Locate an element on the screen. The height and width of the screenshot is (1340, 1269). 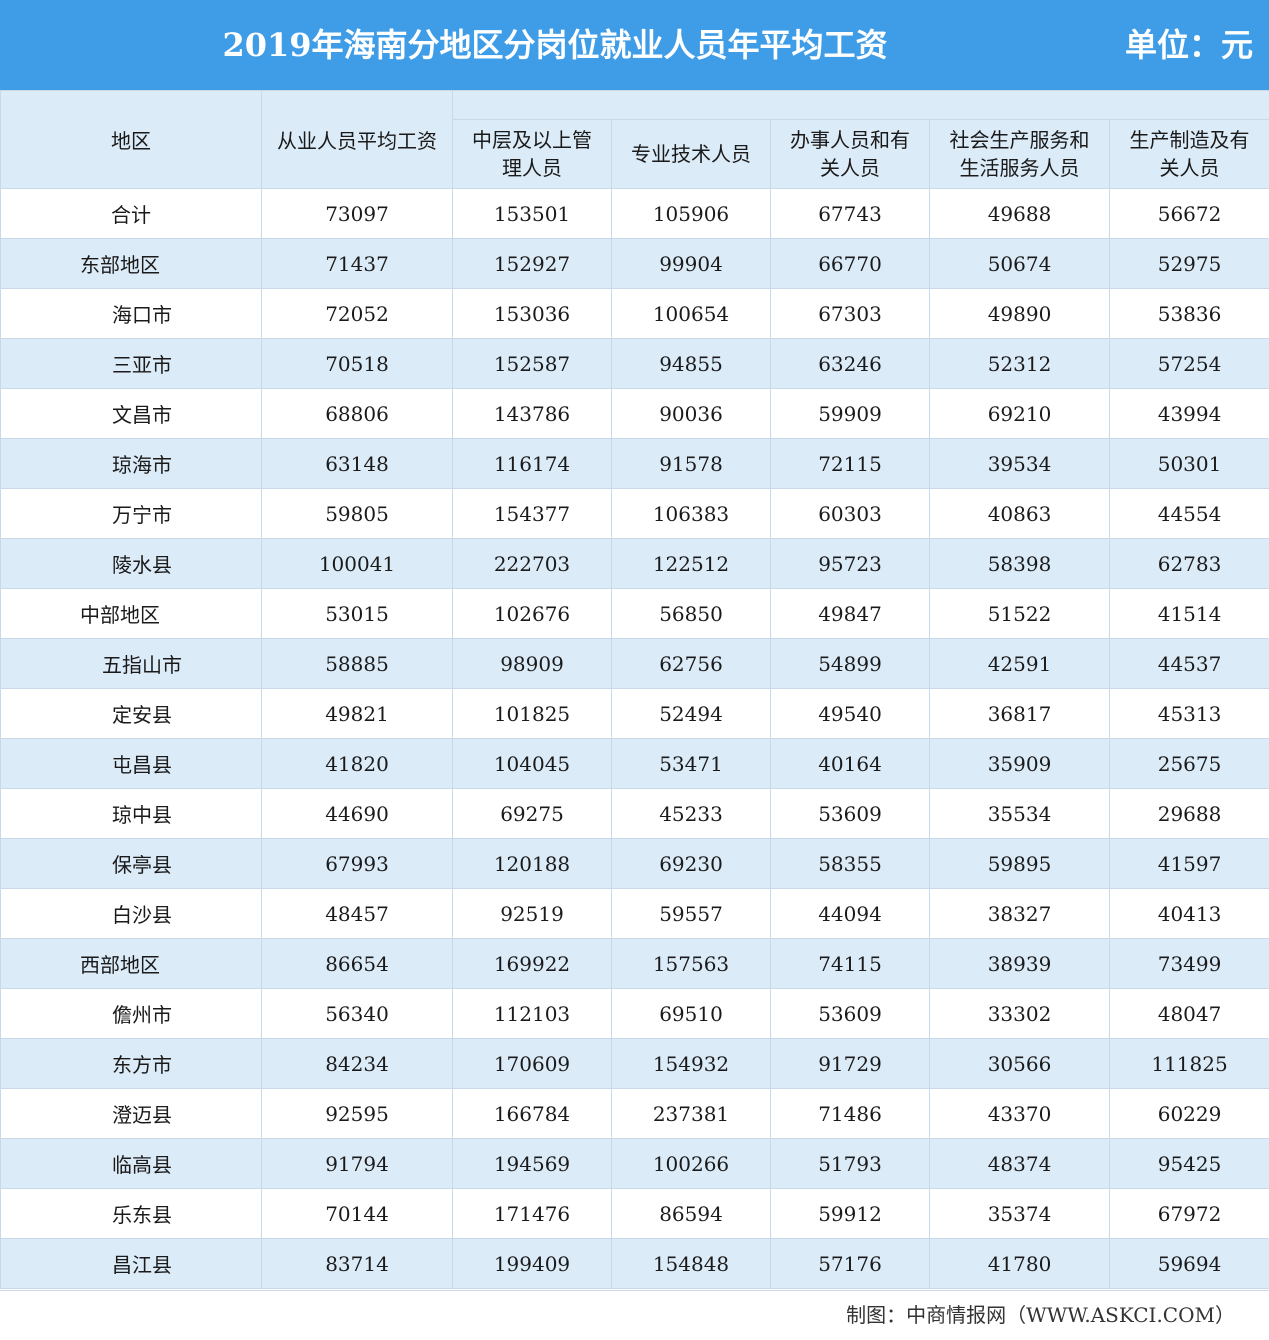
region-cell: 白沙县 is located at coordinates (131, 914).